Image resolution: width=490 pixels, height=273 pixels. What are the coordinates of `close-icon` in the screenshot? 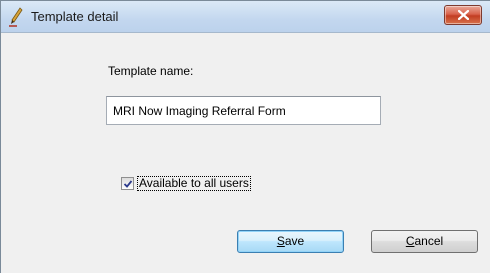 It's located at (463, 15).